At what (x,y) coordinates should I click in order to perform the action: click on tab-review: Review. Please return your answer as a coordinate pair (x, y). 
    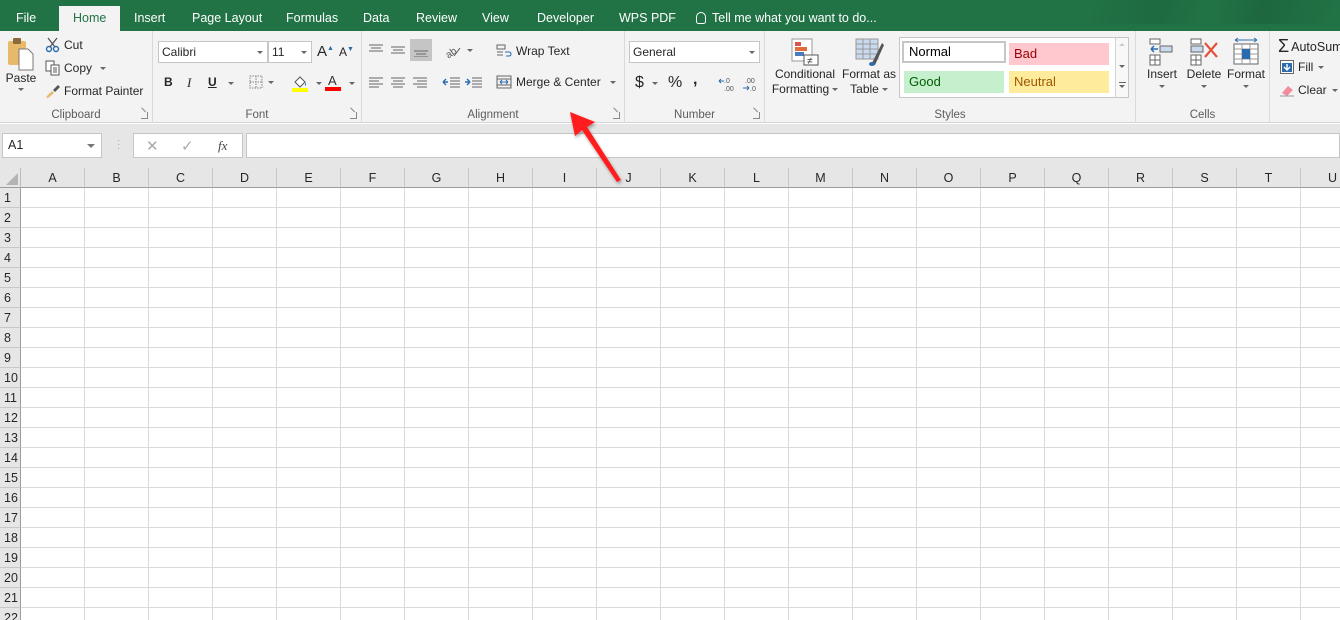
    Looking at the image, I should click on (436, 19).